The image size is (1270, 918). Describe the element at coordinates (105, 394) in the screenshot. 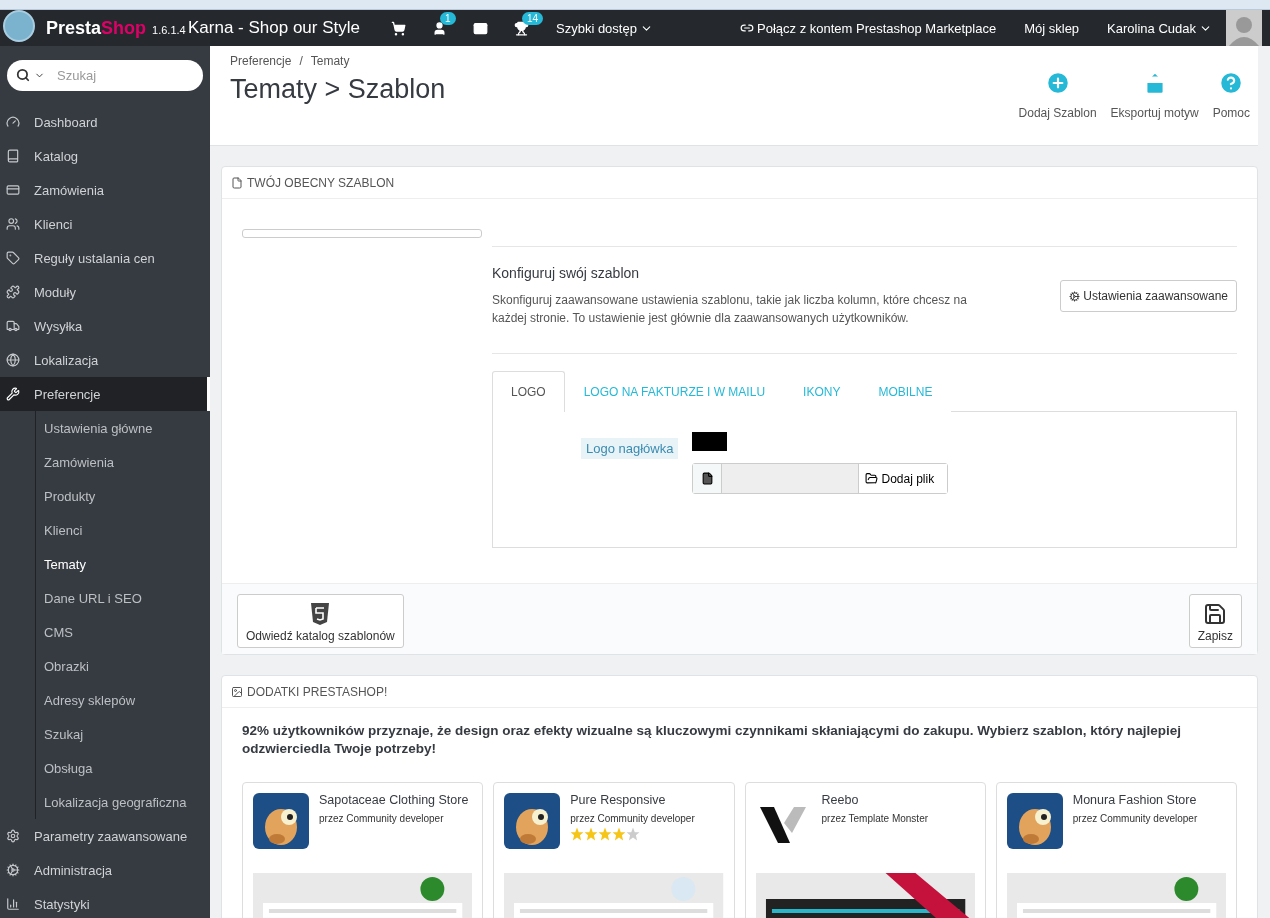

I see `sidebar-item: Preferencje` at that location.